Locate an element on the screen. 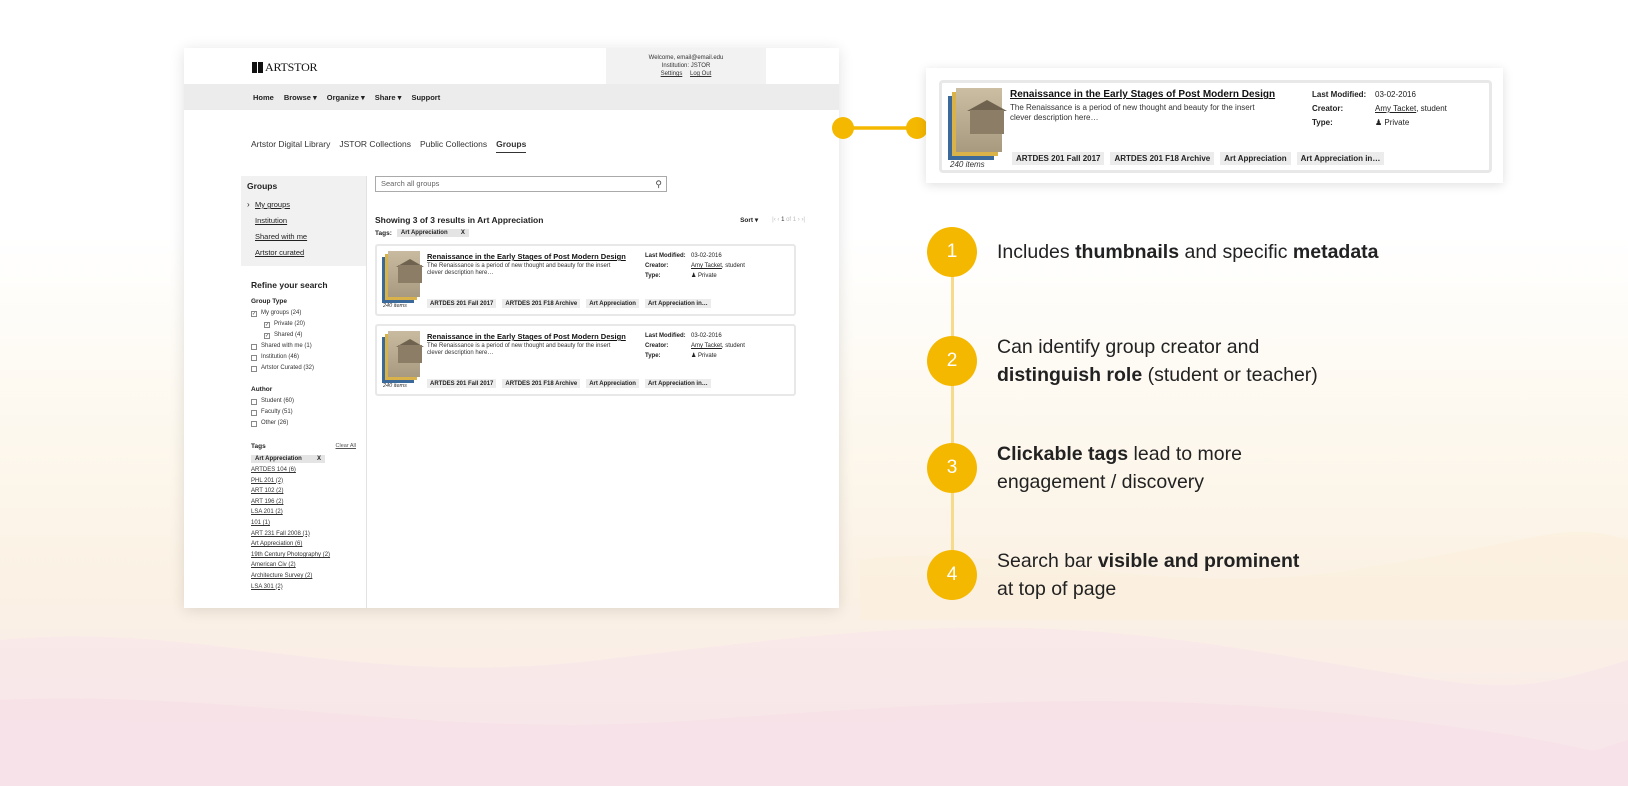  artstor-logo: ARTSTOR is located at coordinates (285, 67).